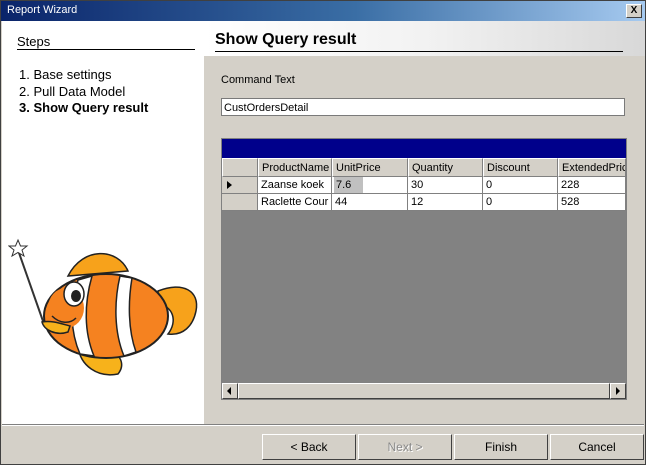  Describe the element at coordinates (42, 10) in the screenshot. I see `window-title: Report Wizard` at that location.